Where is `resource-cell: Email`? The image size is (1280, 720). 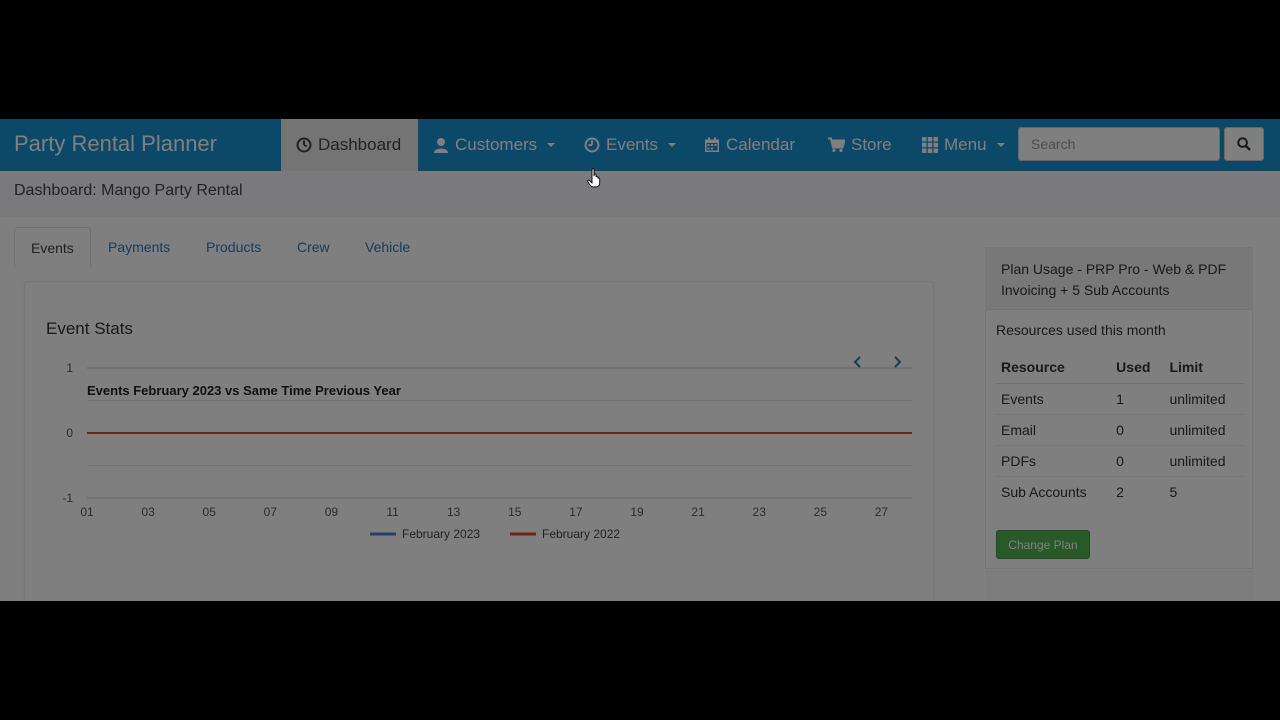 resource-cell: Email is located at coordinates (1054, 429).